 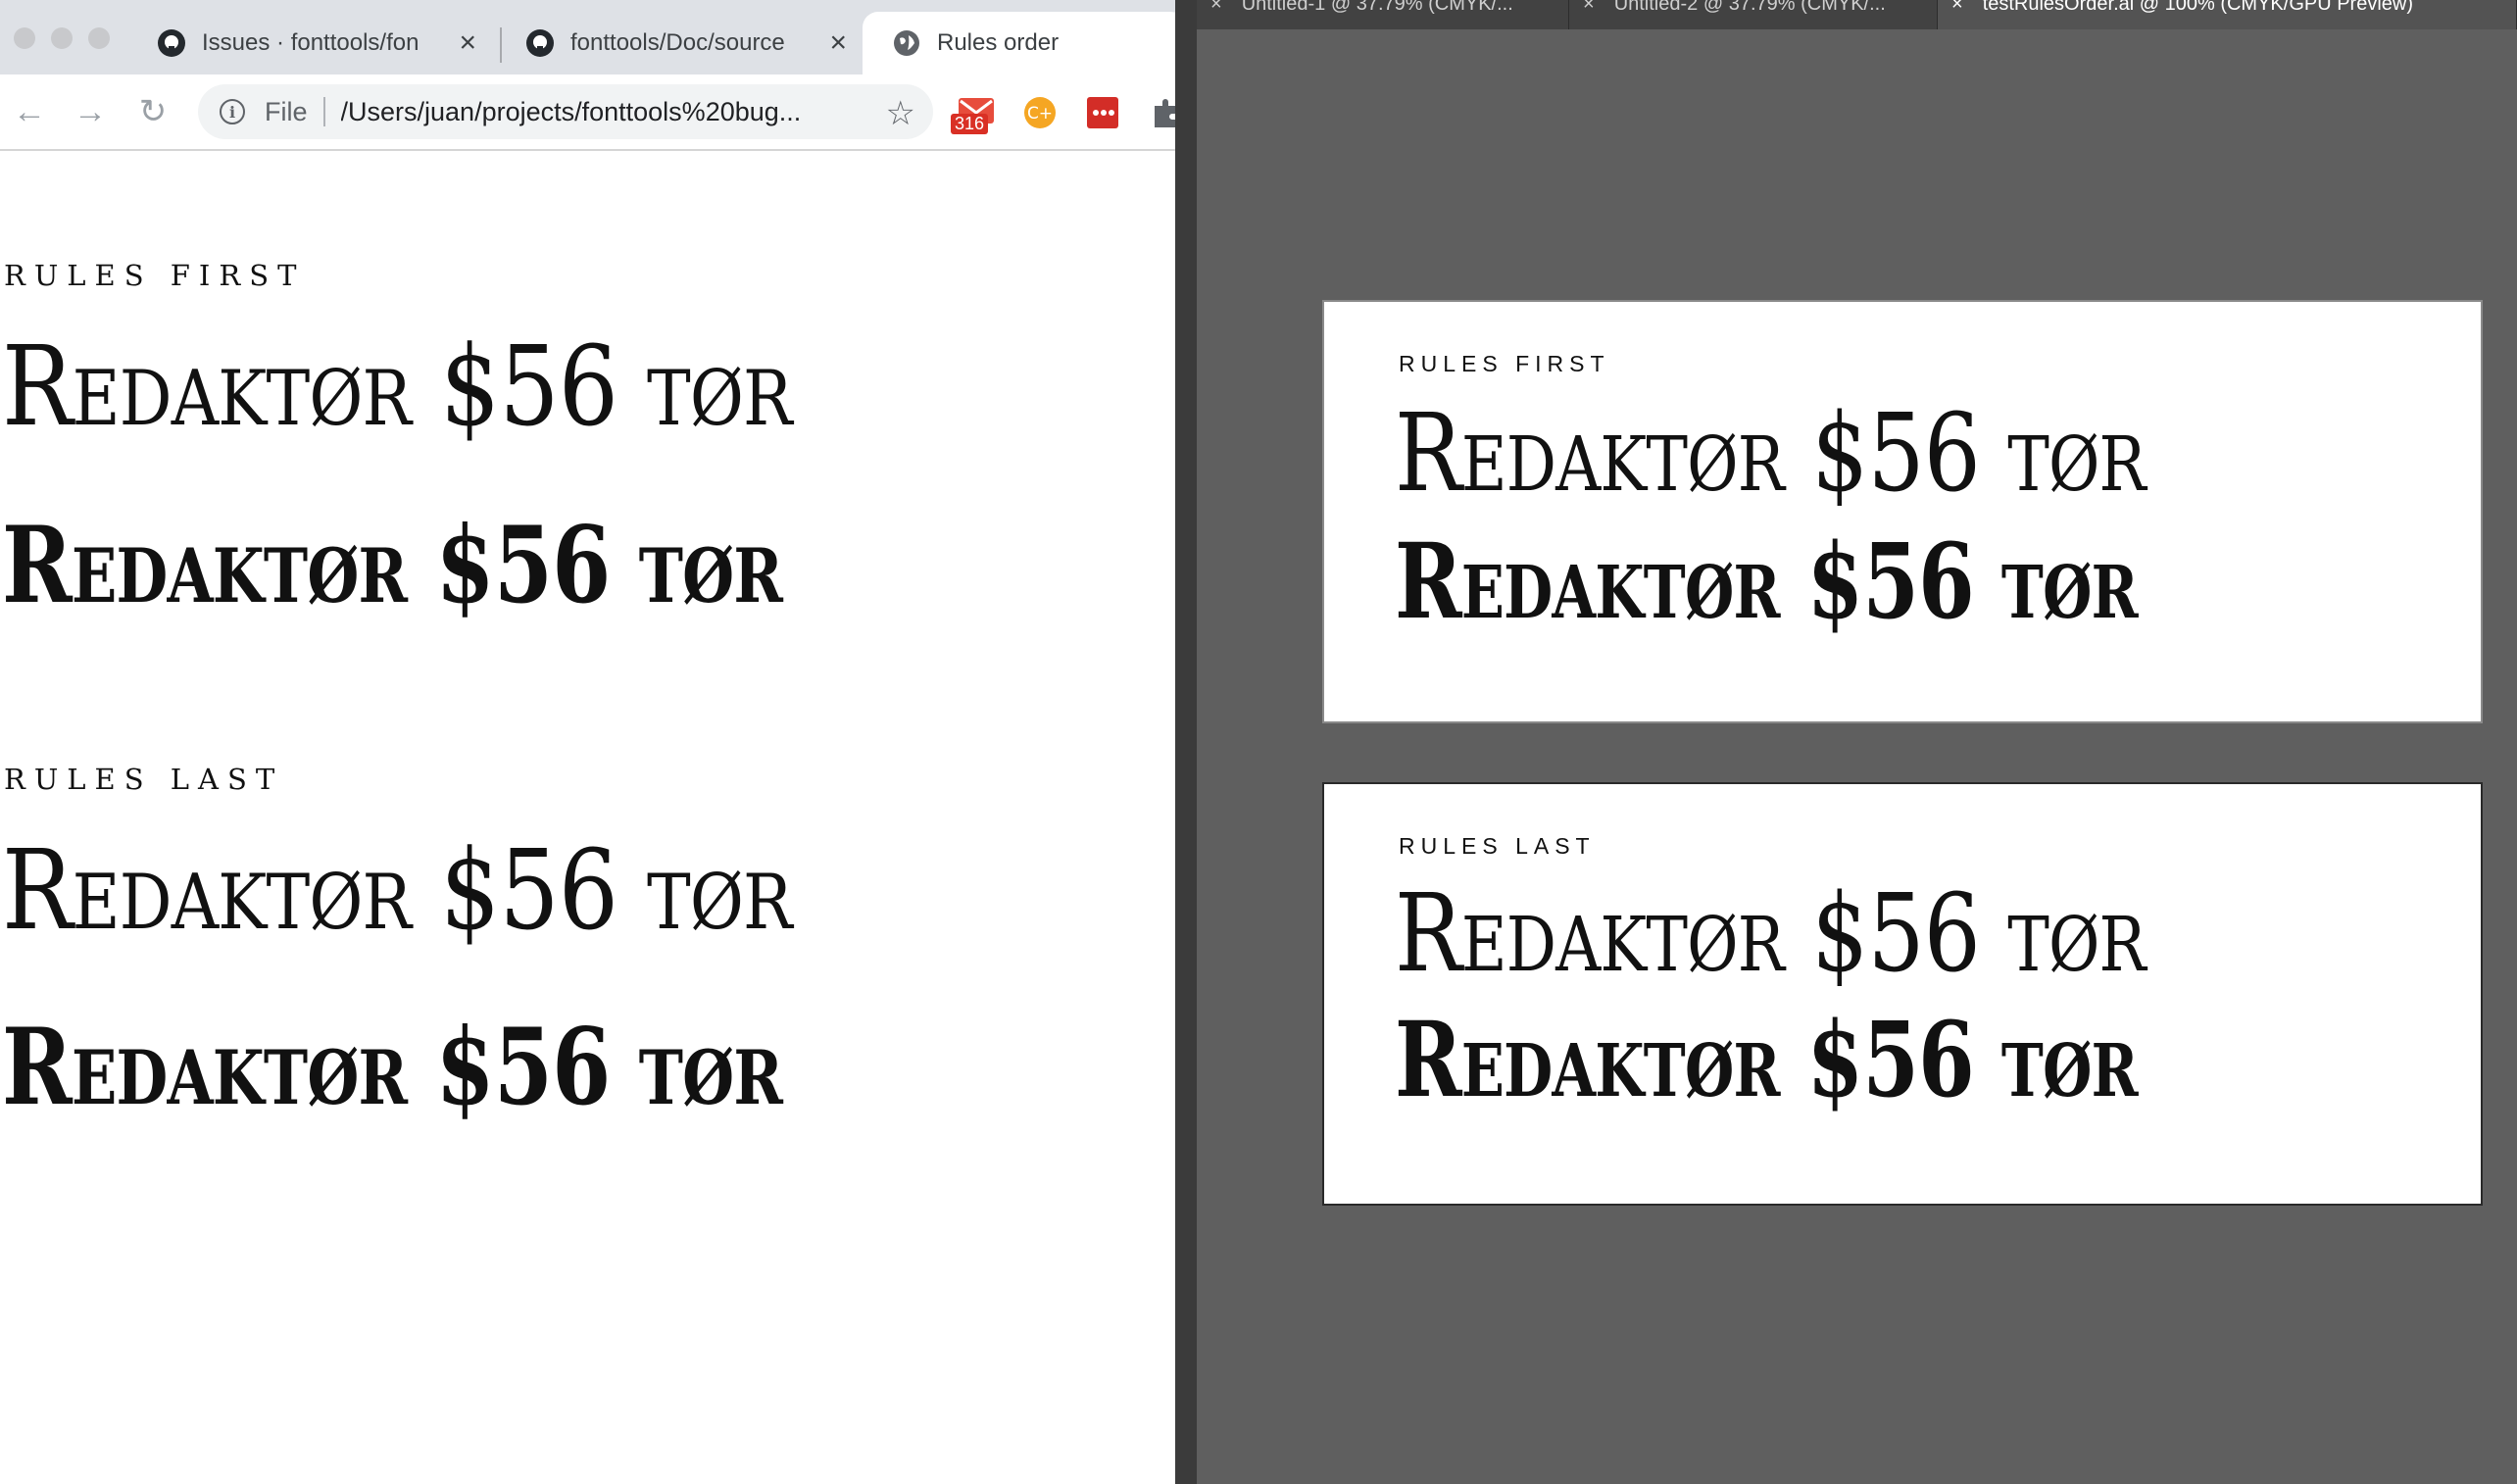 I want to click on zoom-window-button, so click(x=99, y=38).